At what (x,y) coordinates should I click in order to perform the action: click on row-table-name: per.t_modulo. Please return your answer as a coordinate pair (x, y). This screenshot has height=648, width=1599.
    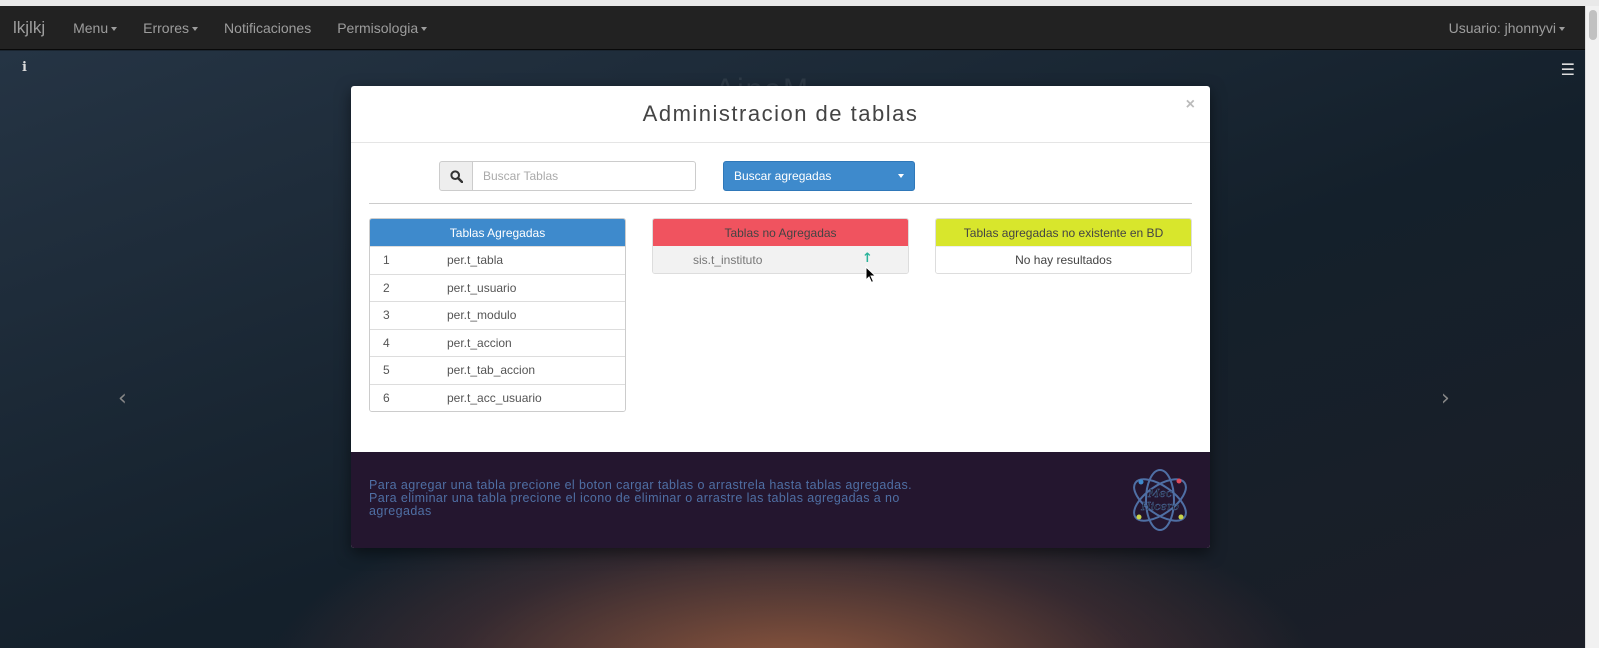
    Looking at the image, I should click on (482, 315).